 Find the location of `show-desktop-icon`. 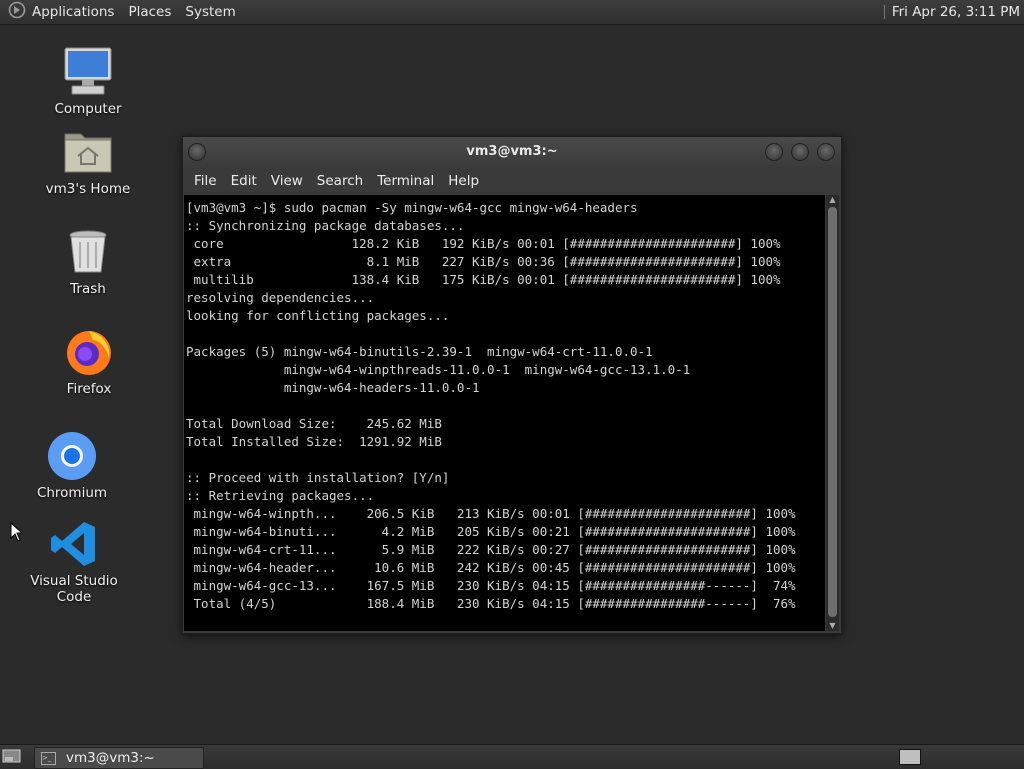

show-desktop-icon is located at coordinates (11, 756).